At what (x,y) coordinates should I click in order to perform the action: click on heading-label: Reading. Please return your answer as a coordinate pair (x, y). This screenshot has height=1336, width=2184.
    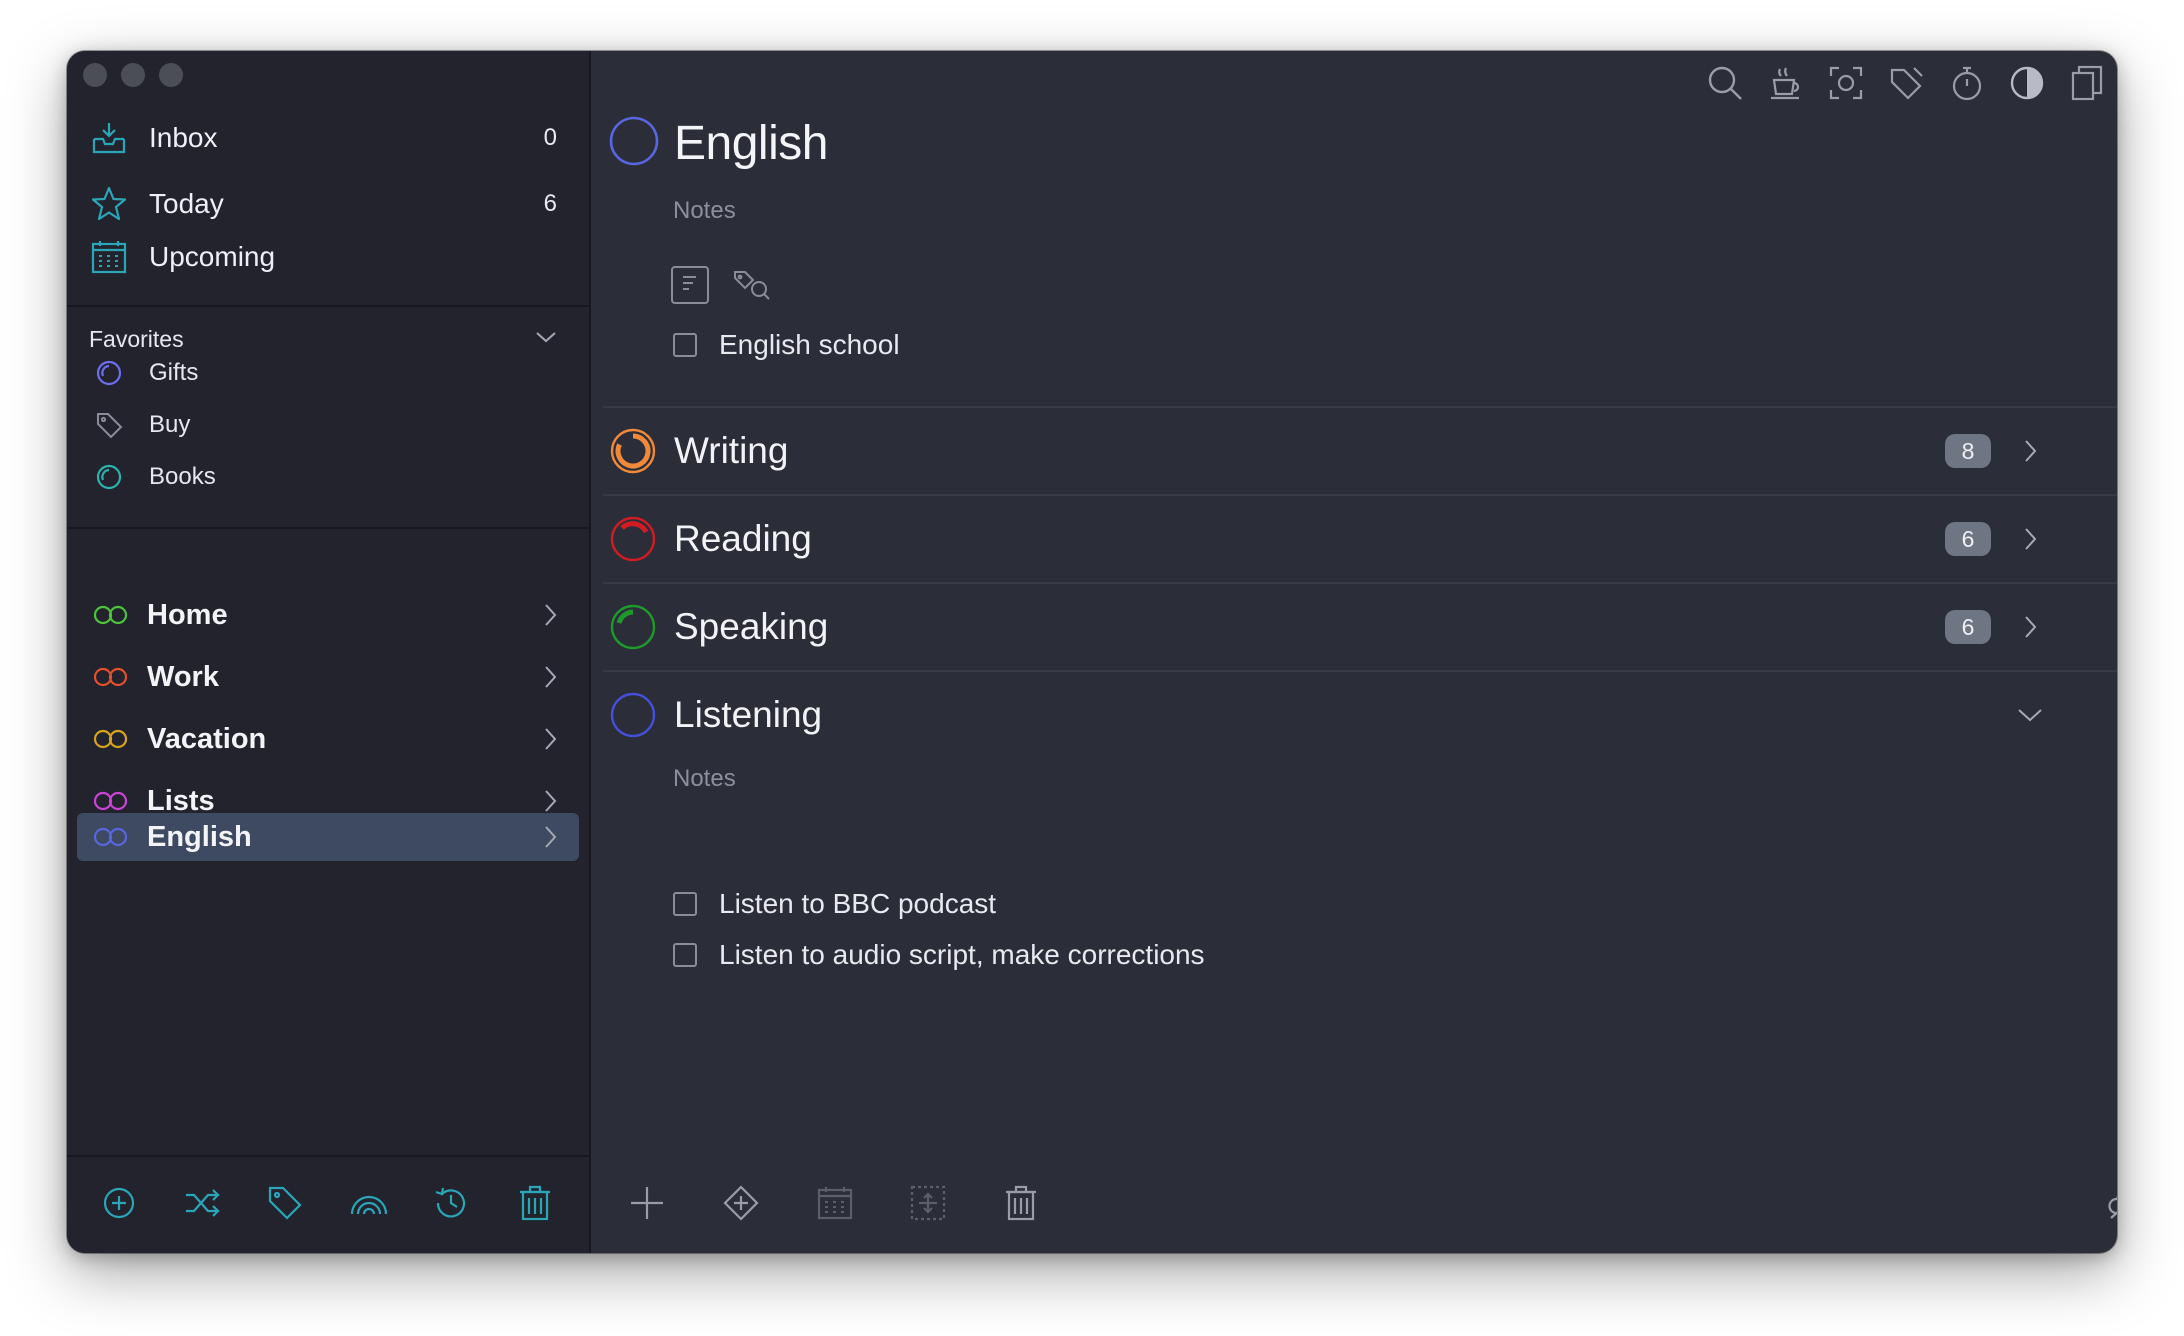
    Looking at the image, I should click on (743, 538).